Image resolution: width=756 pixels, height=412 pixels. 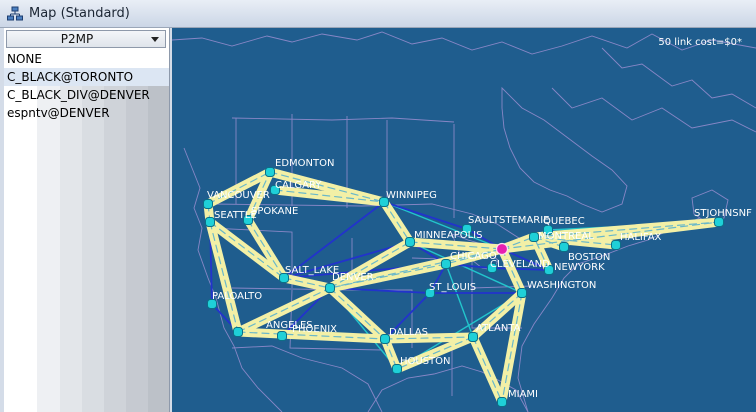 I want to click on city-label-dallas: DALLAS, so click(x=408, y=332).